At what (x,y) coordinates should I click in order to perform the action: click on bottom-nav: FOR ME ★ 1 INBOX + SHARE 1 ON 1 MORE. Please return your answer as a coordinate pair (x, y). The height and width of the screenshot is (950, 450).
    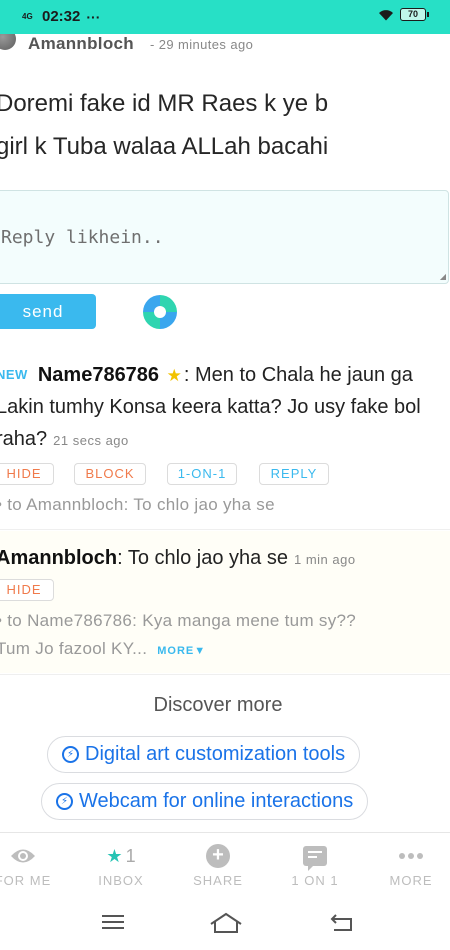
    Looking at the image, I should click on (225, 865).